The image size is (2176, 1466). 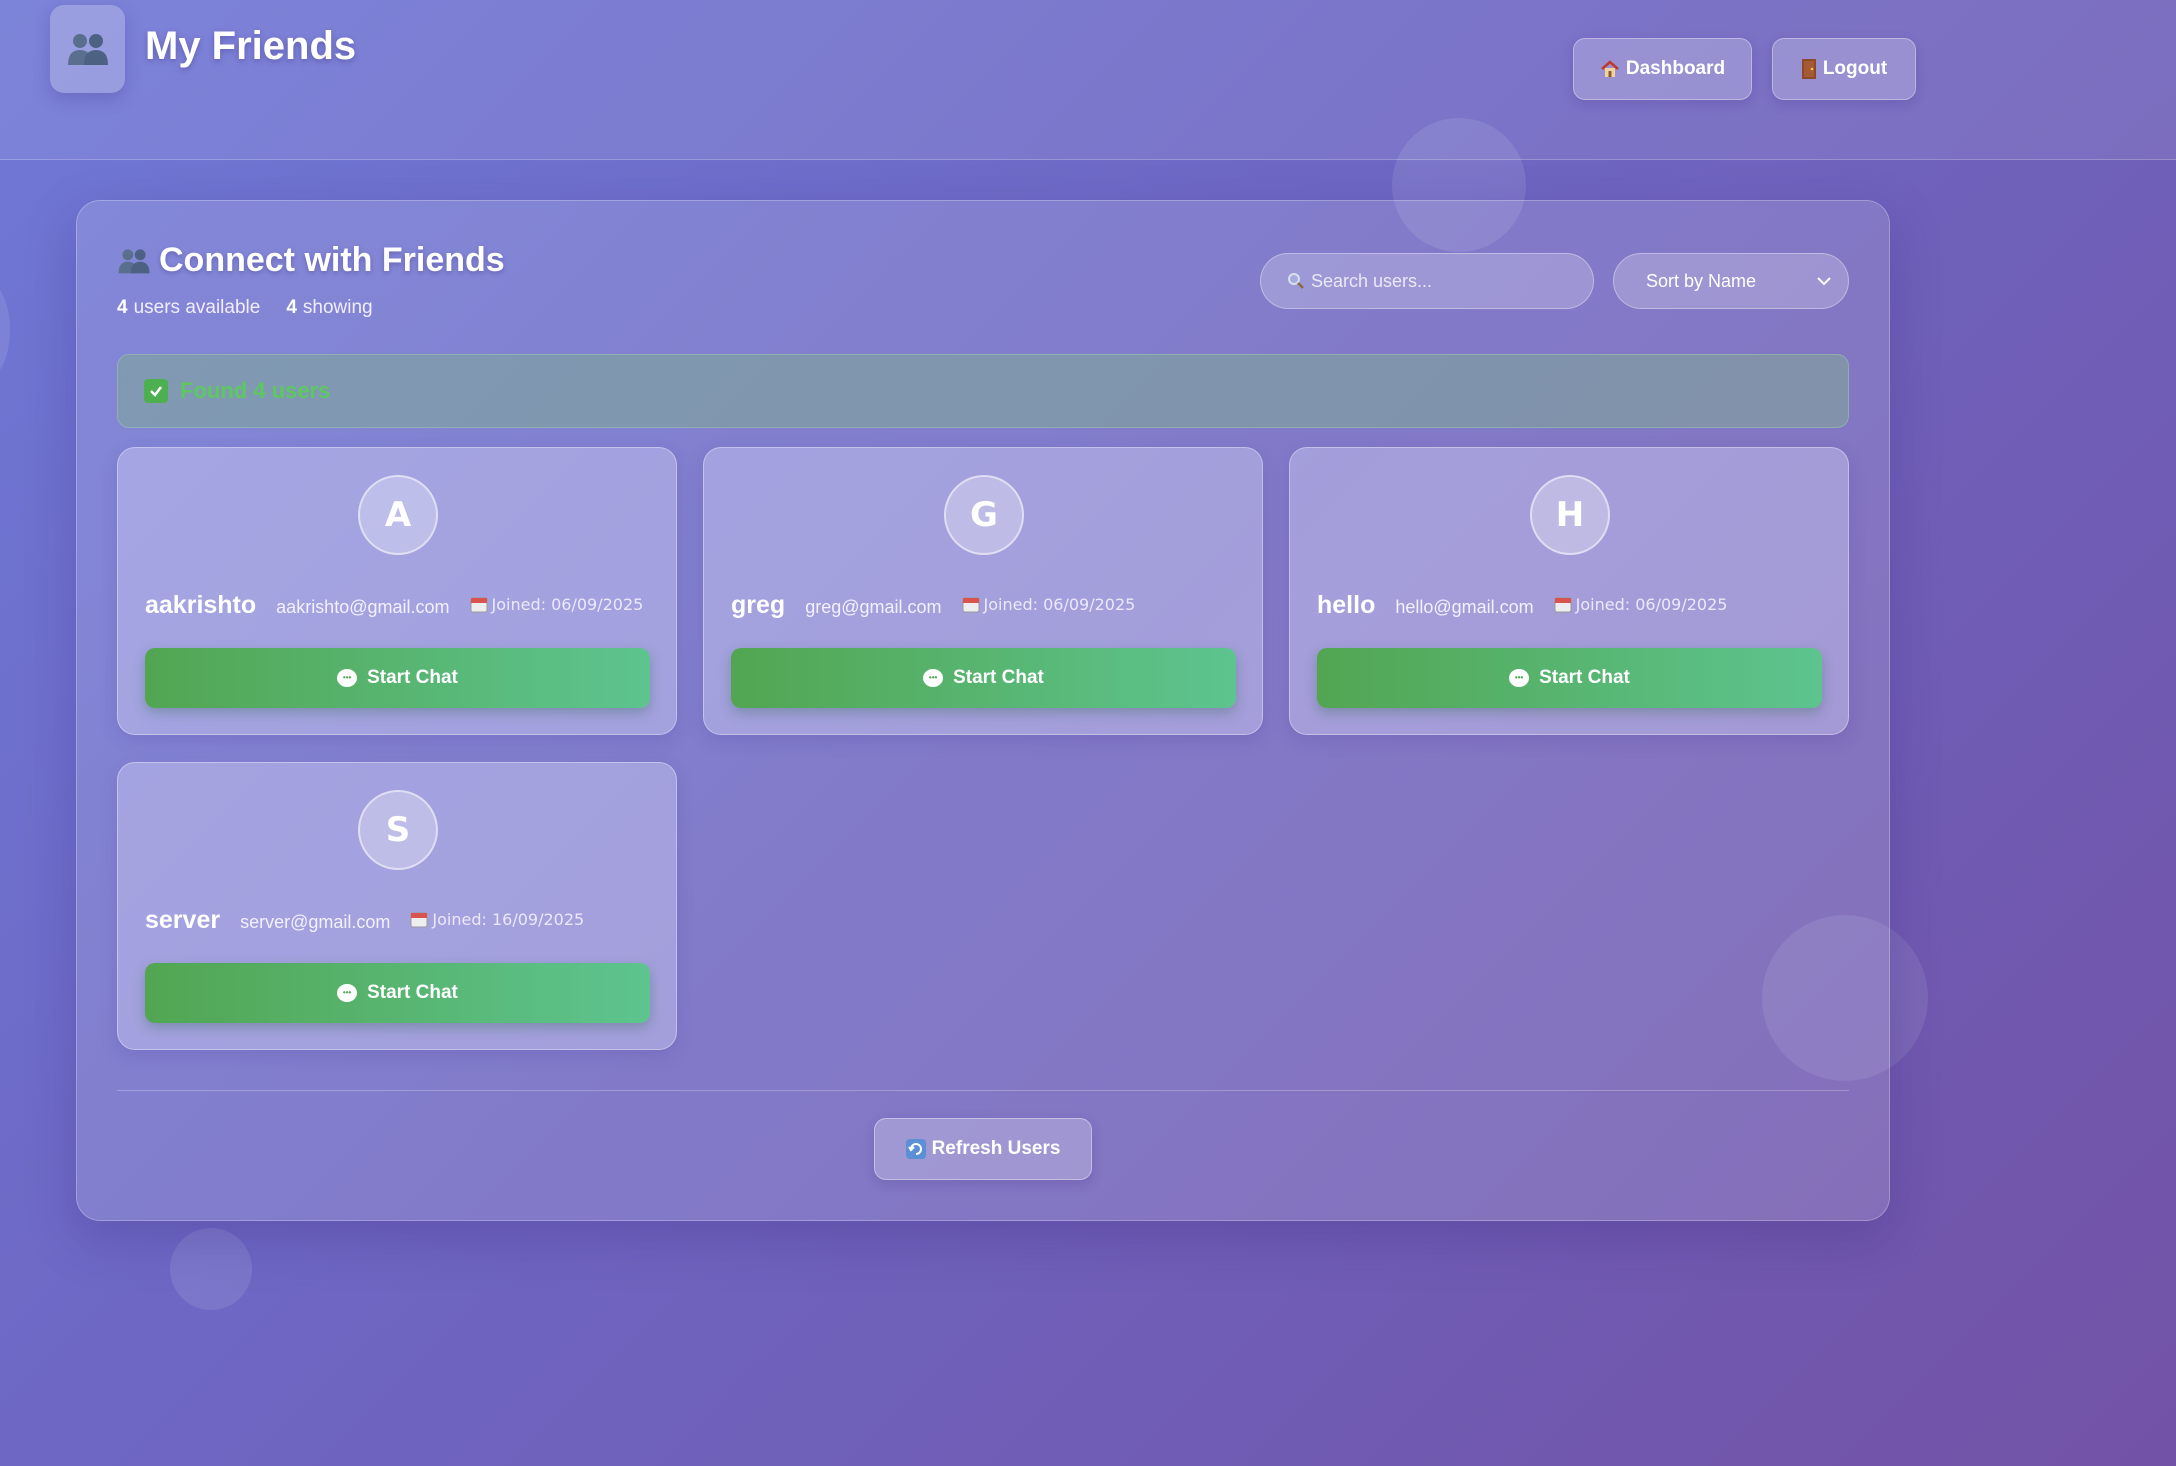 What do you see at coordinates (1296, 281) in the screenshot?
I see `search-icon` at bounding box center [1296, 281].